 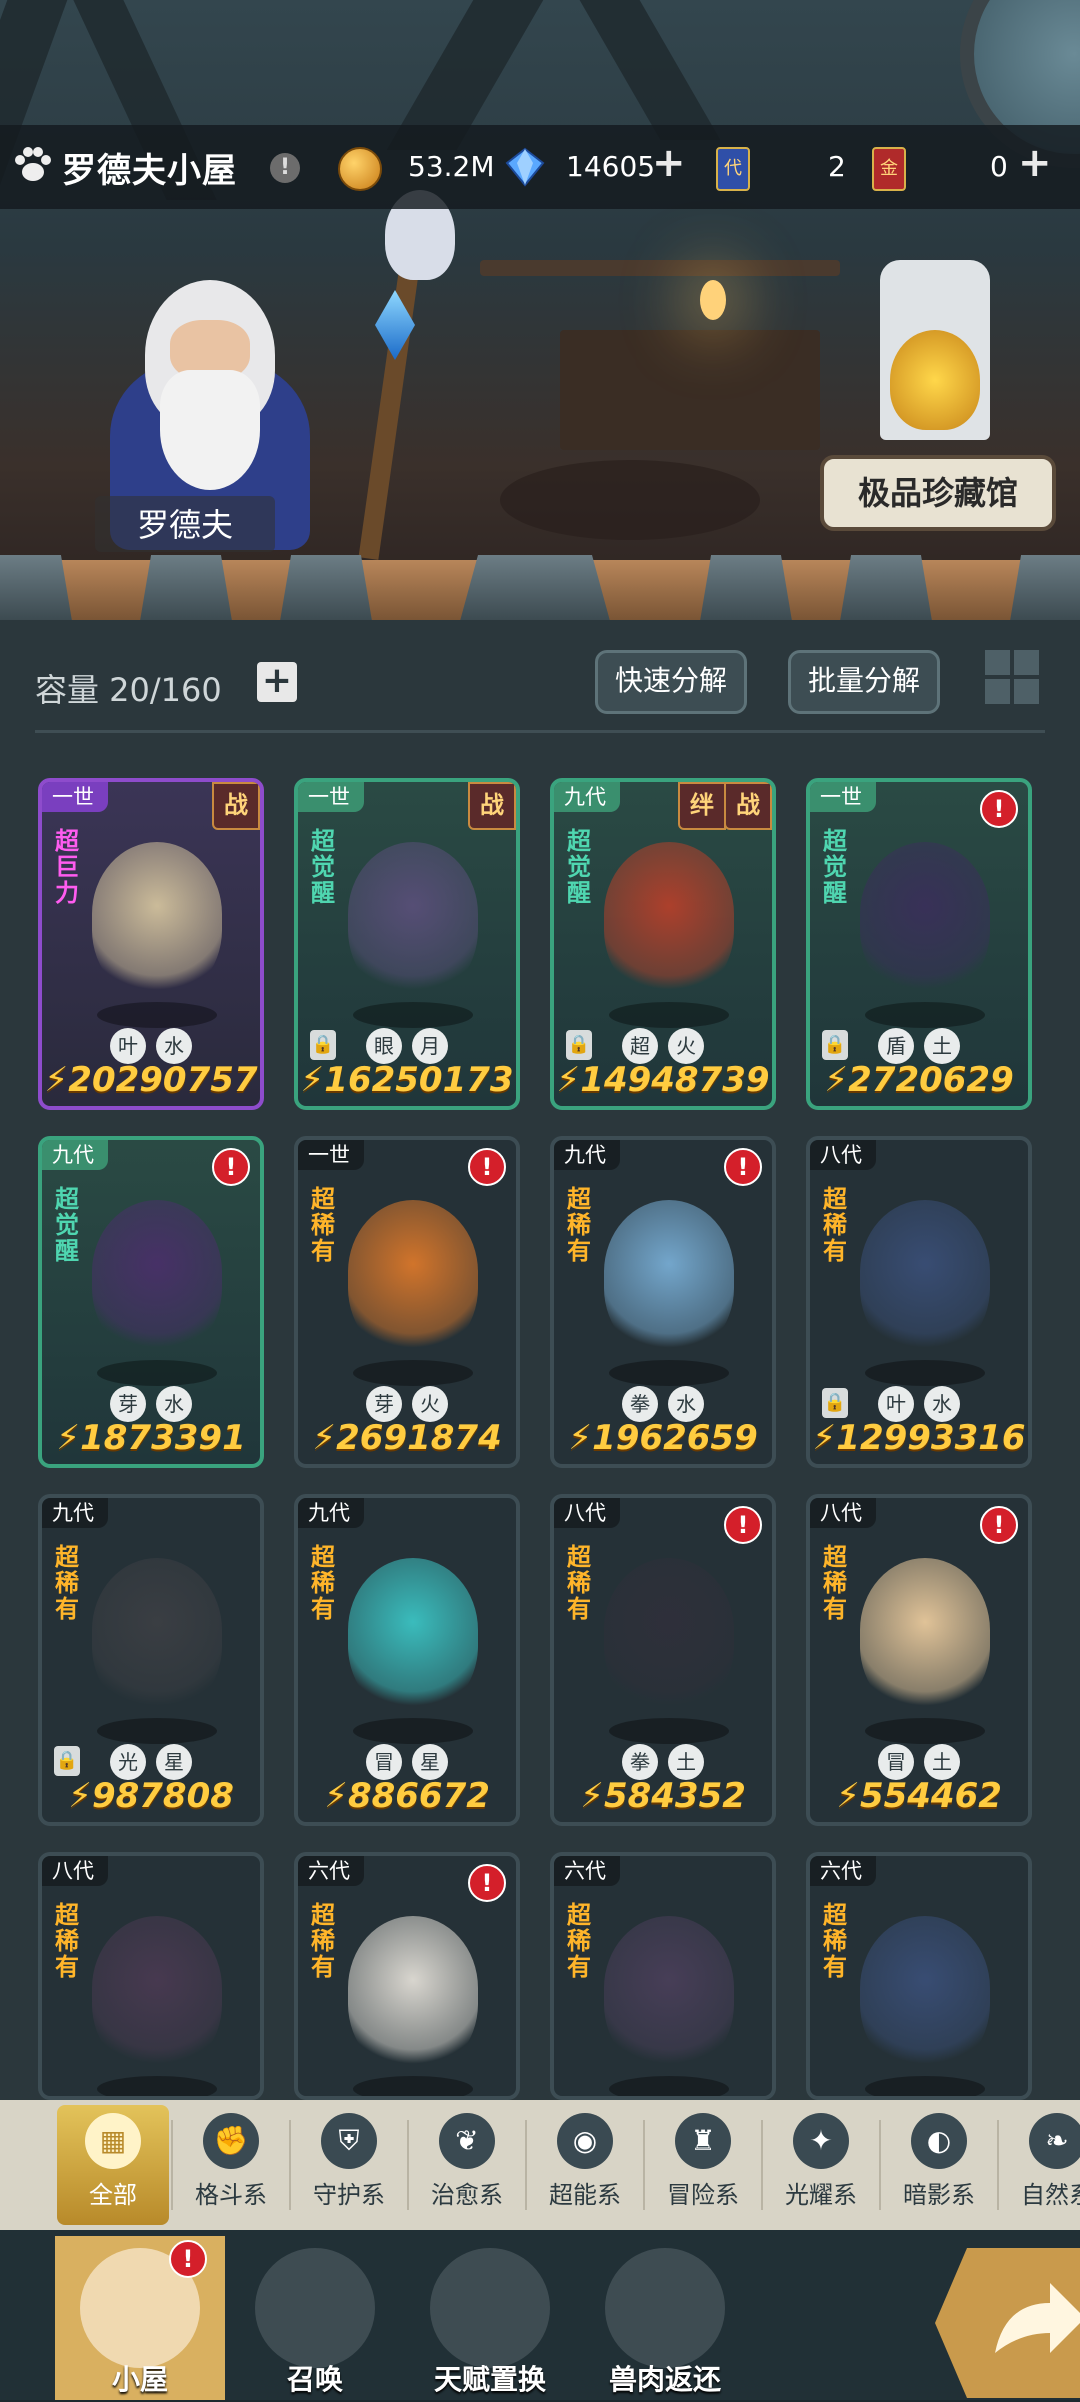 What do you see at coordinates (1035, 163) in the screenshot?
I see `add-ticket-button: +` at bounding box center [1035, 163].